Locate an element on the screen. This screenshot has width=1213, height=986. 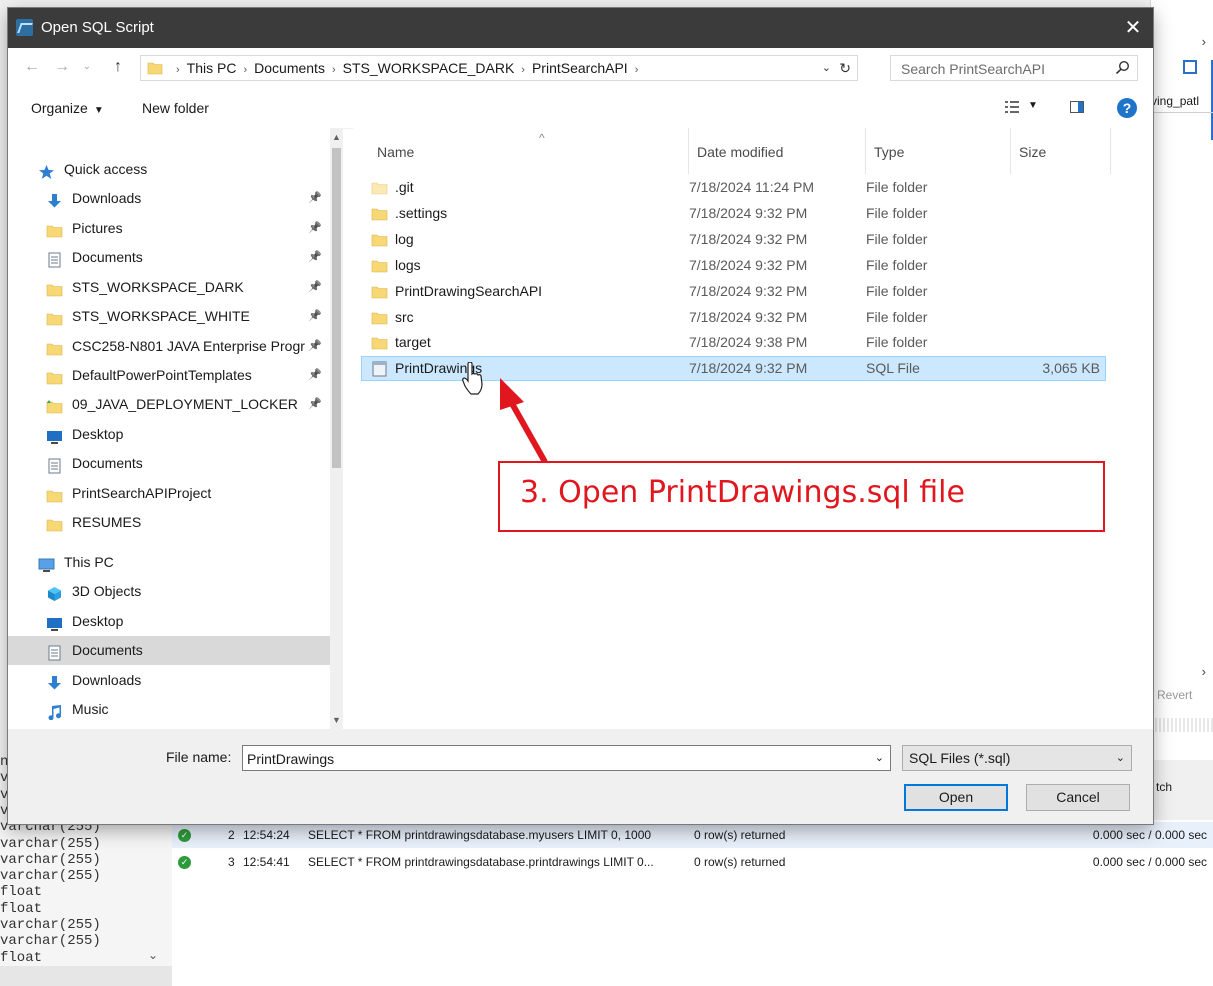
splitter-handle is located at coordinates (1182, 725).